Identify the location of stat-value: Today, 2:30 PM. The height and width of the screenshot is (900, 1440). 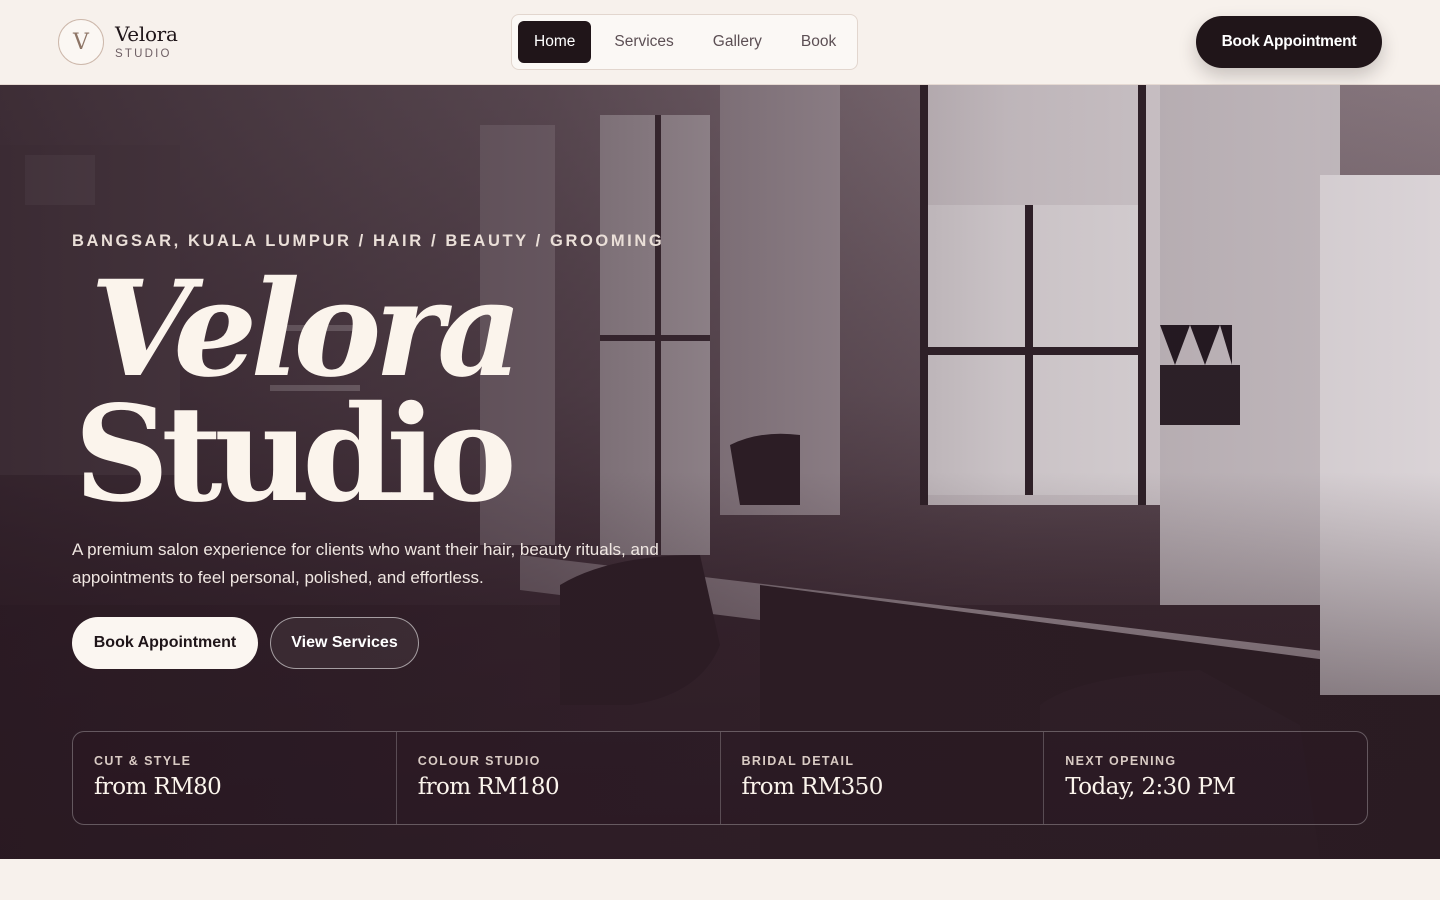
(1150, 787).